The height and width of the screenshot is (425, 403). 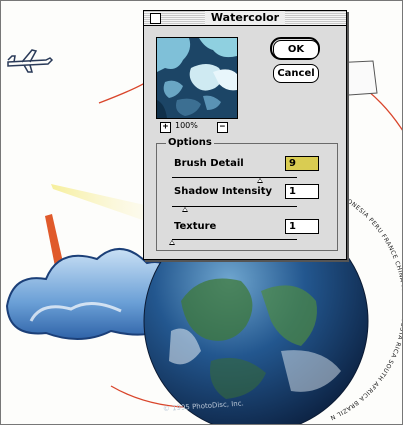 I want to click on brush-detail-slider-track, so click(x=234, y=177).